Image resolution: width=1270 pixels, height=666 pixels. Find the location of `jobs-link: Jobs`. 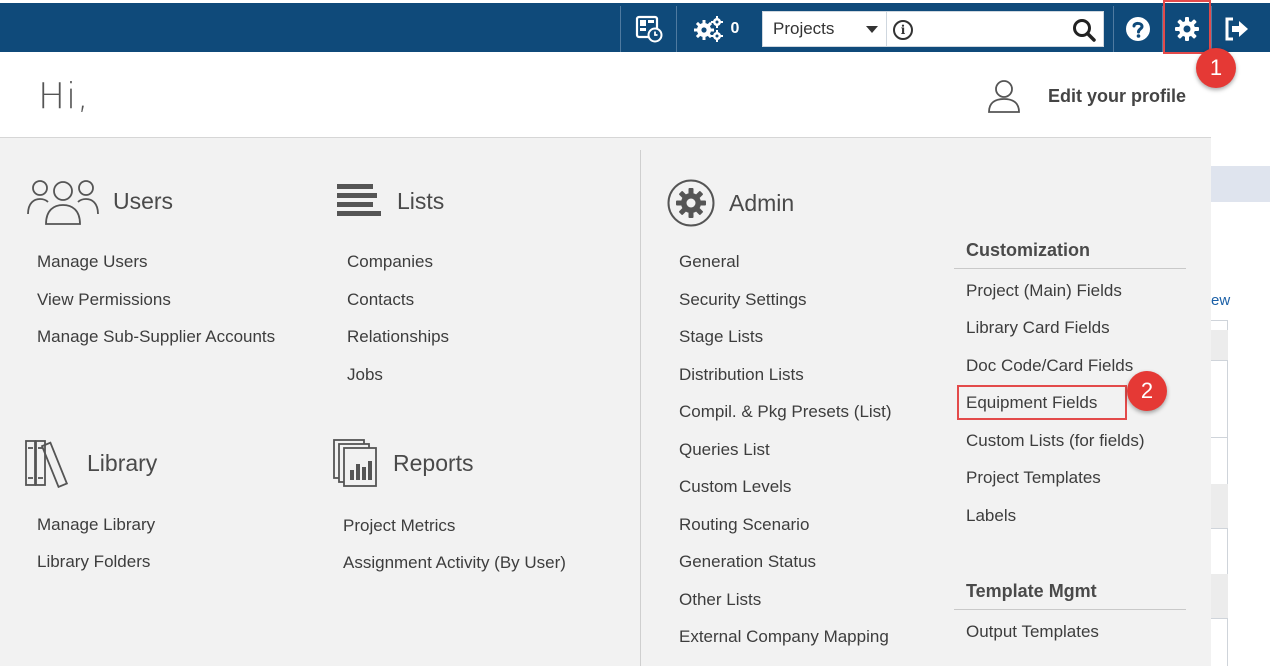

jobs-link: Jobs is located at coordinates (365, 375).